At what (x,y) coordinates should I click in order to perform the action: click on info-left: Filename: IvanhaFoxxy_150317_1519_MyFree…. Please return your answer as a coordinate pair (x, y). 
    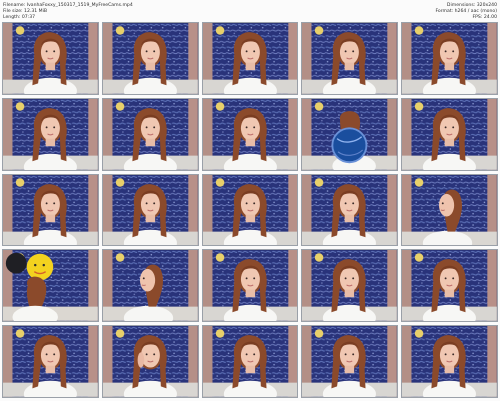
    Looking at the image, I should click on (68, 12).